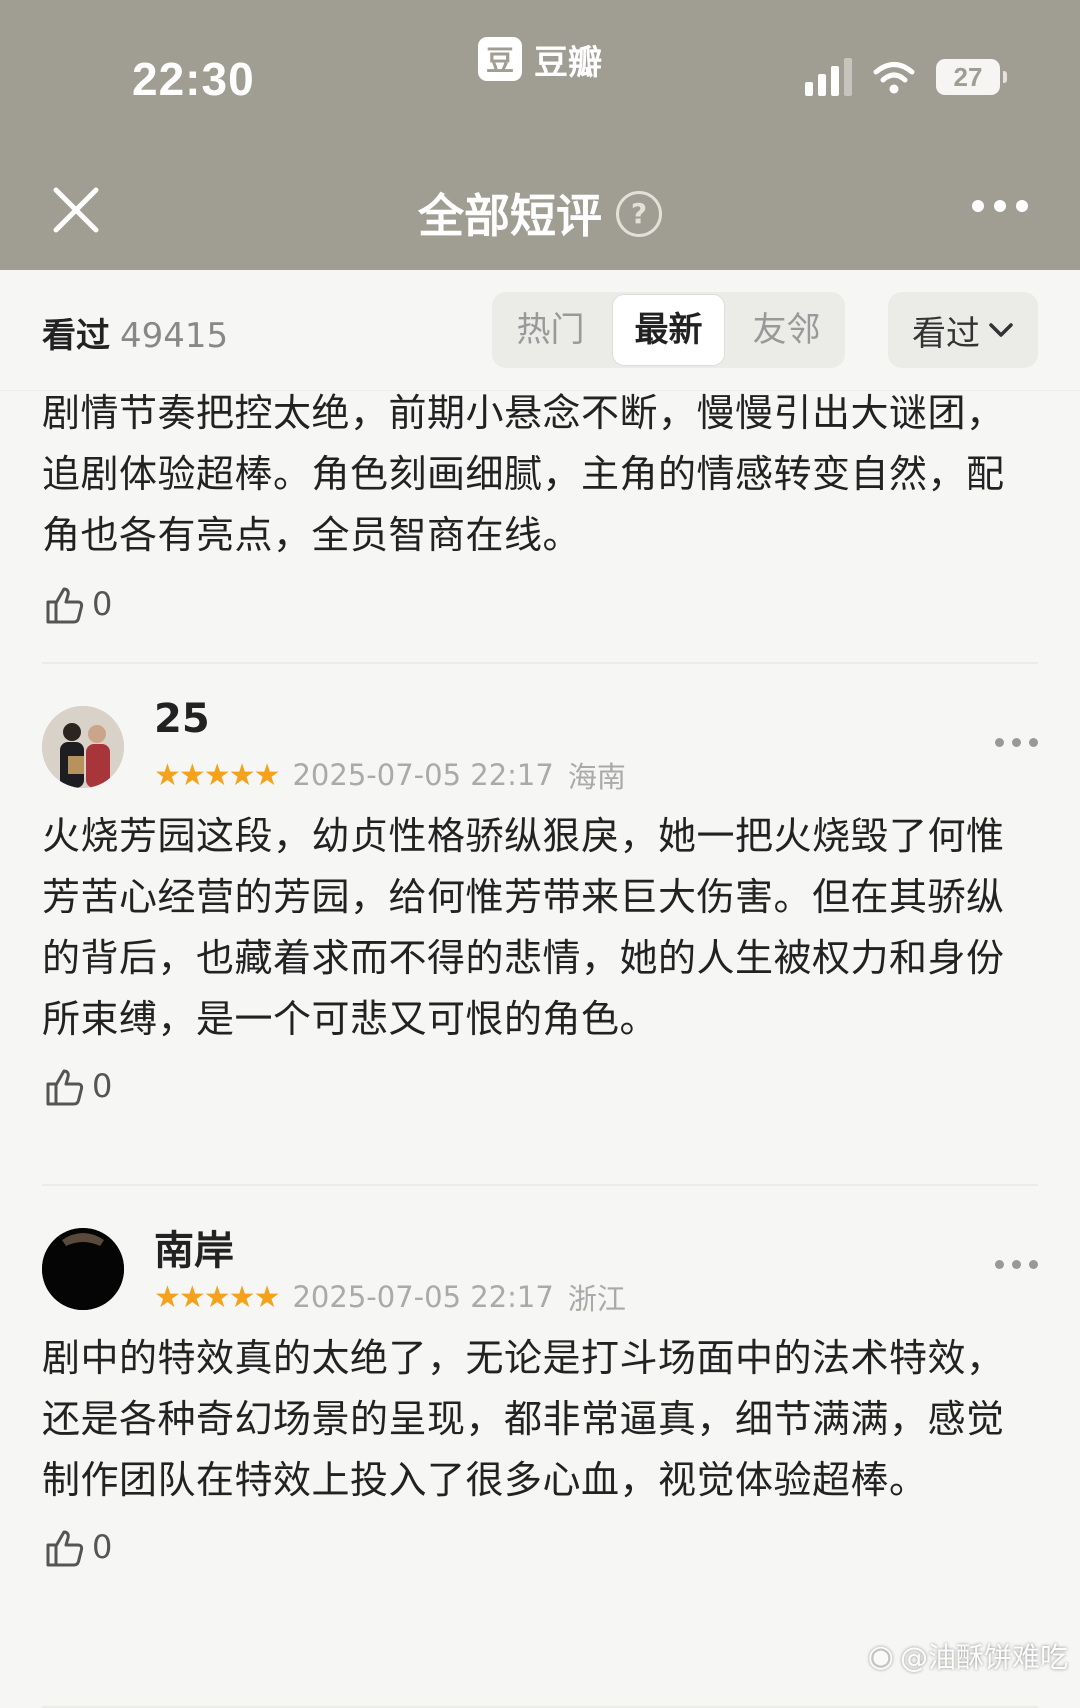 This screenshot has height=1708, width=1080. I want to click on seen-summary: 看过 49415, so click(135, 332).